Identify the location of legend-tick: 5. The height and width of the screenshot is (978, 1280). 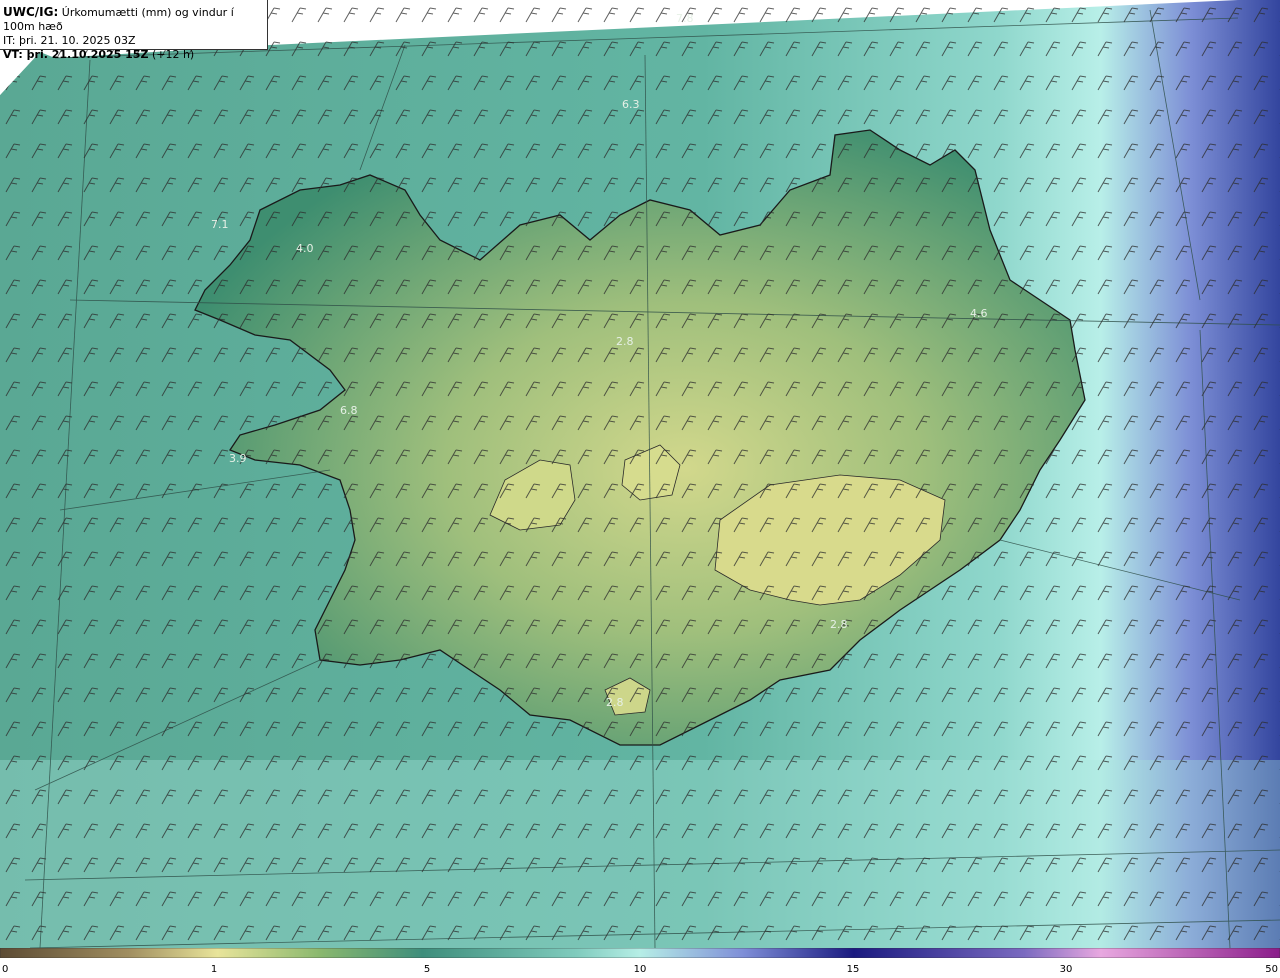
(427, 969).